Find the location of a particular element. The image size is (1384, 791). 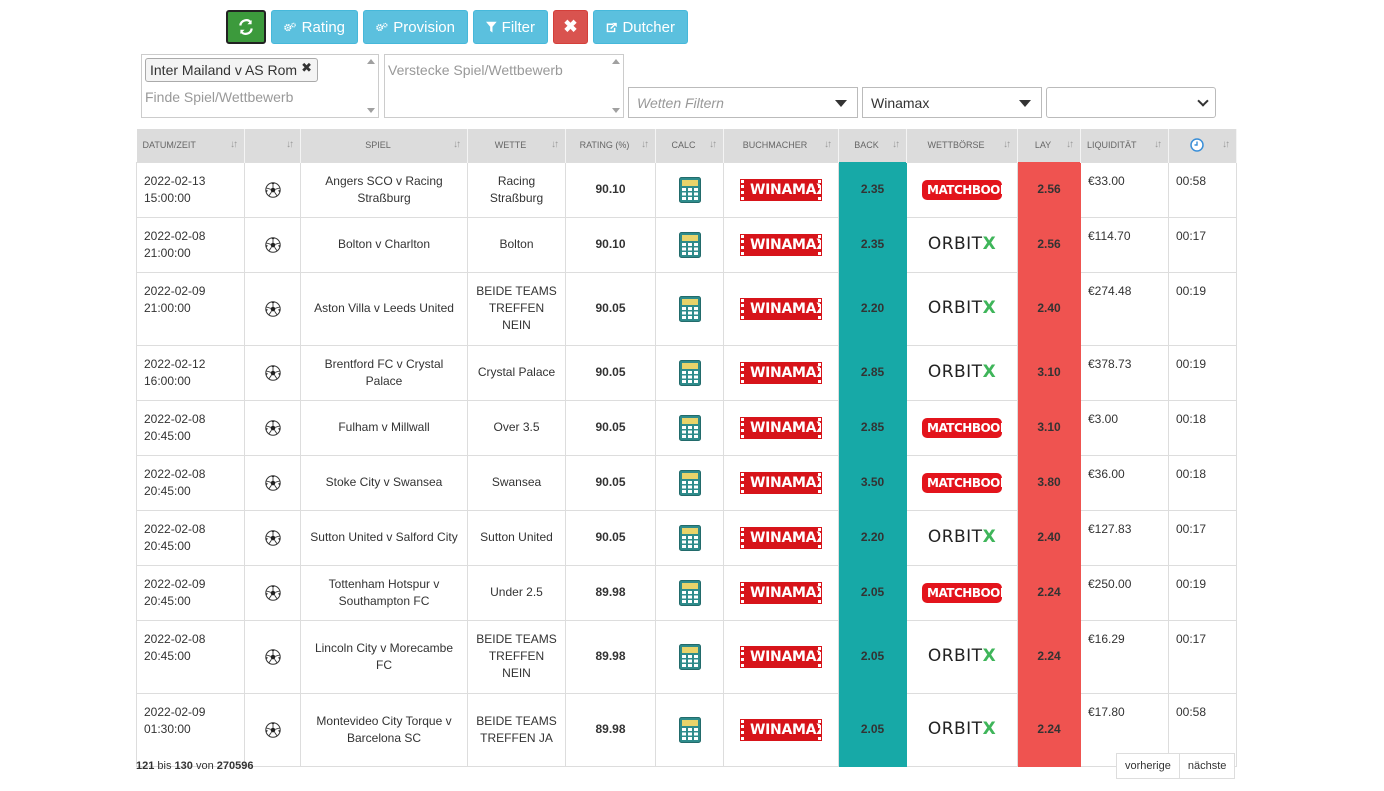

match-cell: Montevideo City Torque v Barcelona SC is located at coordinates (384, 729).